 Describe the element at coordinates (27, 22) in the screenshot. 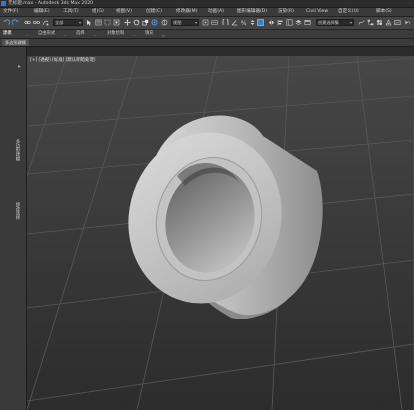

I see `link-icon` at that location.